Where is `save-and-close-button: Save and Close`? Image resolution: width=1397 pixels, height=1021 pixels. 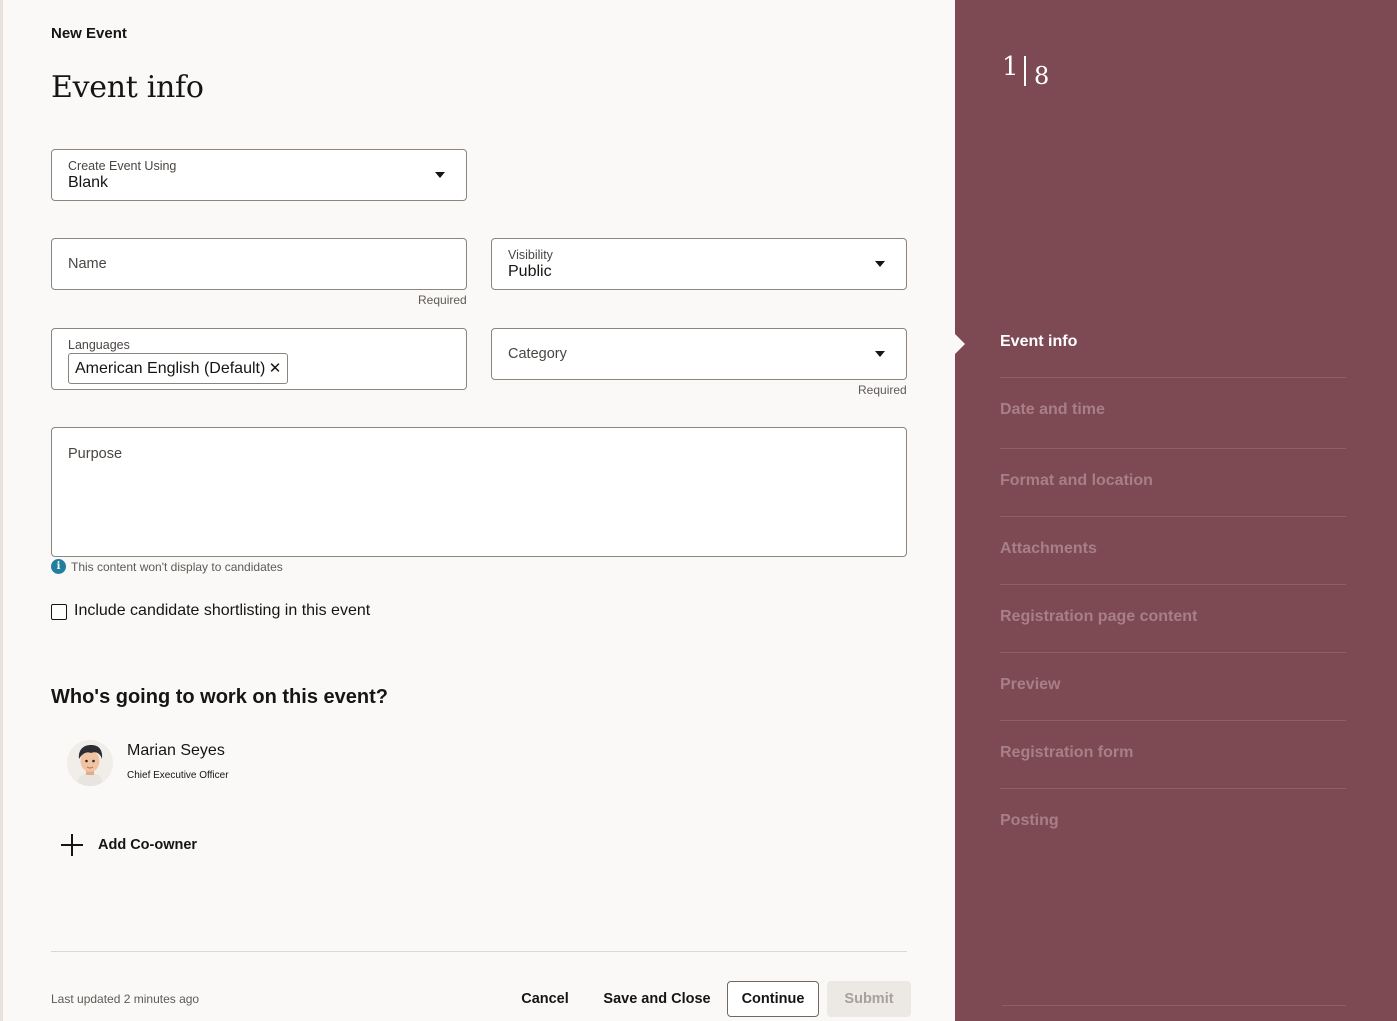 save-and-close-button: Save and Close is located at coordinates (657, 999).